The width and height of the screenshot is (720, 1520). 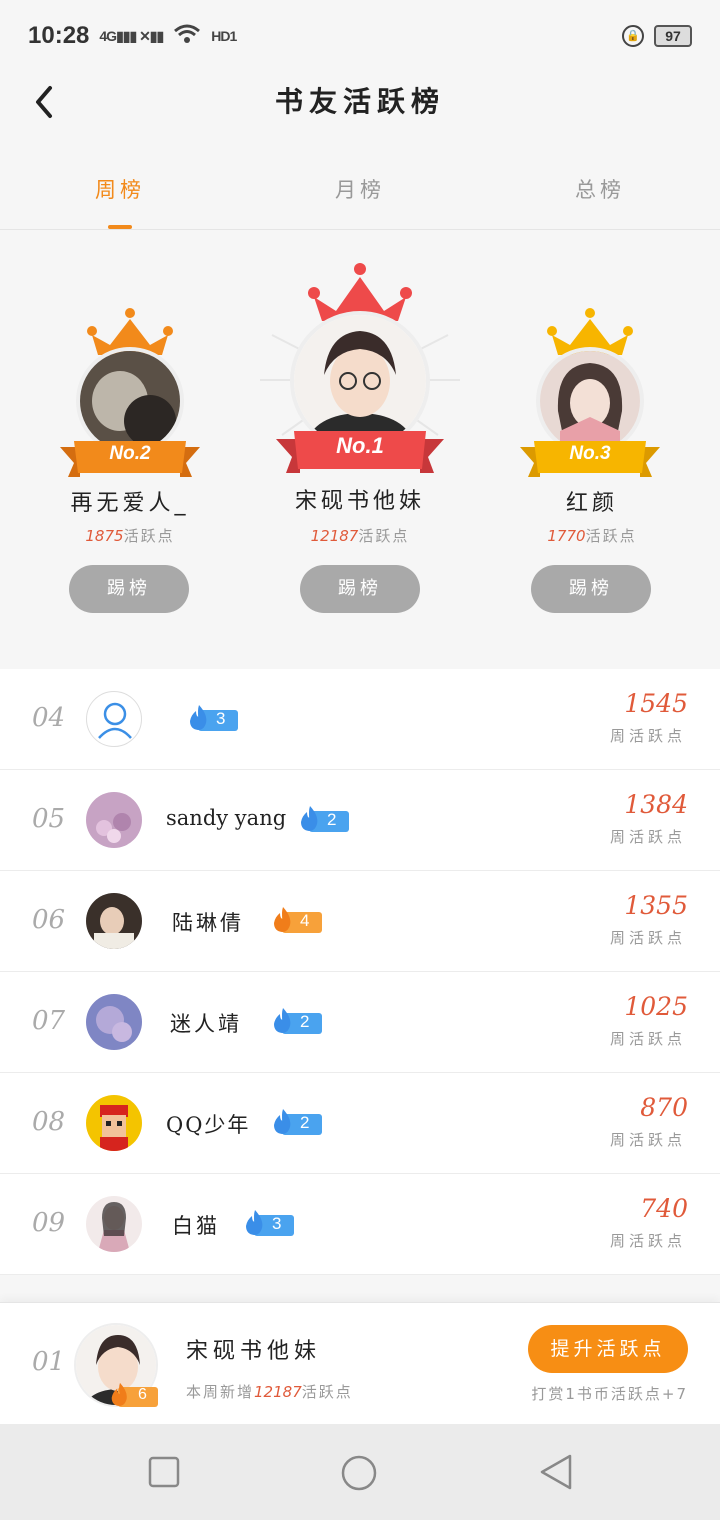 I want to click on rank-badge: No.3, so click(x=590, y=453).